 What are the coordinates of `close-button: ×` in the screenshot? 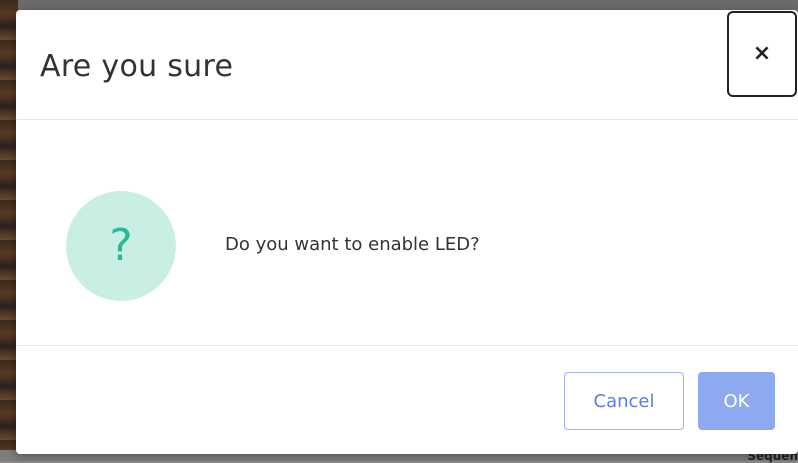 It's located at (762, 54).